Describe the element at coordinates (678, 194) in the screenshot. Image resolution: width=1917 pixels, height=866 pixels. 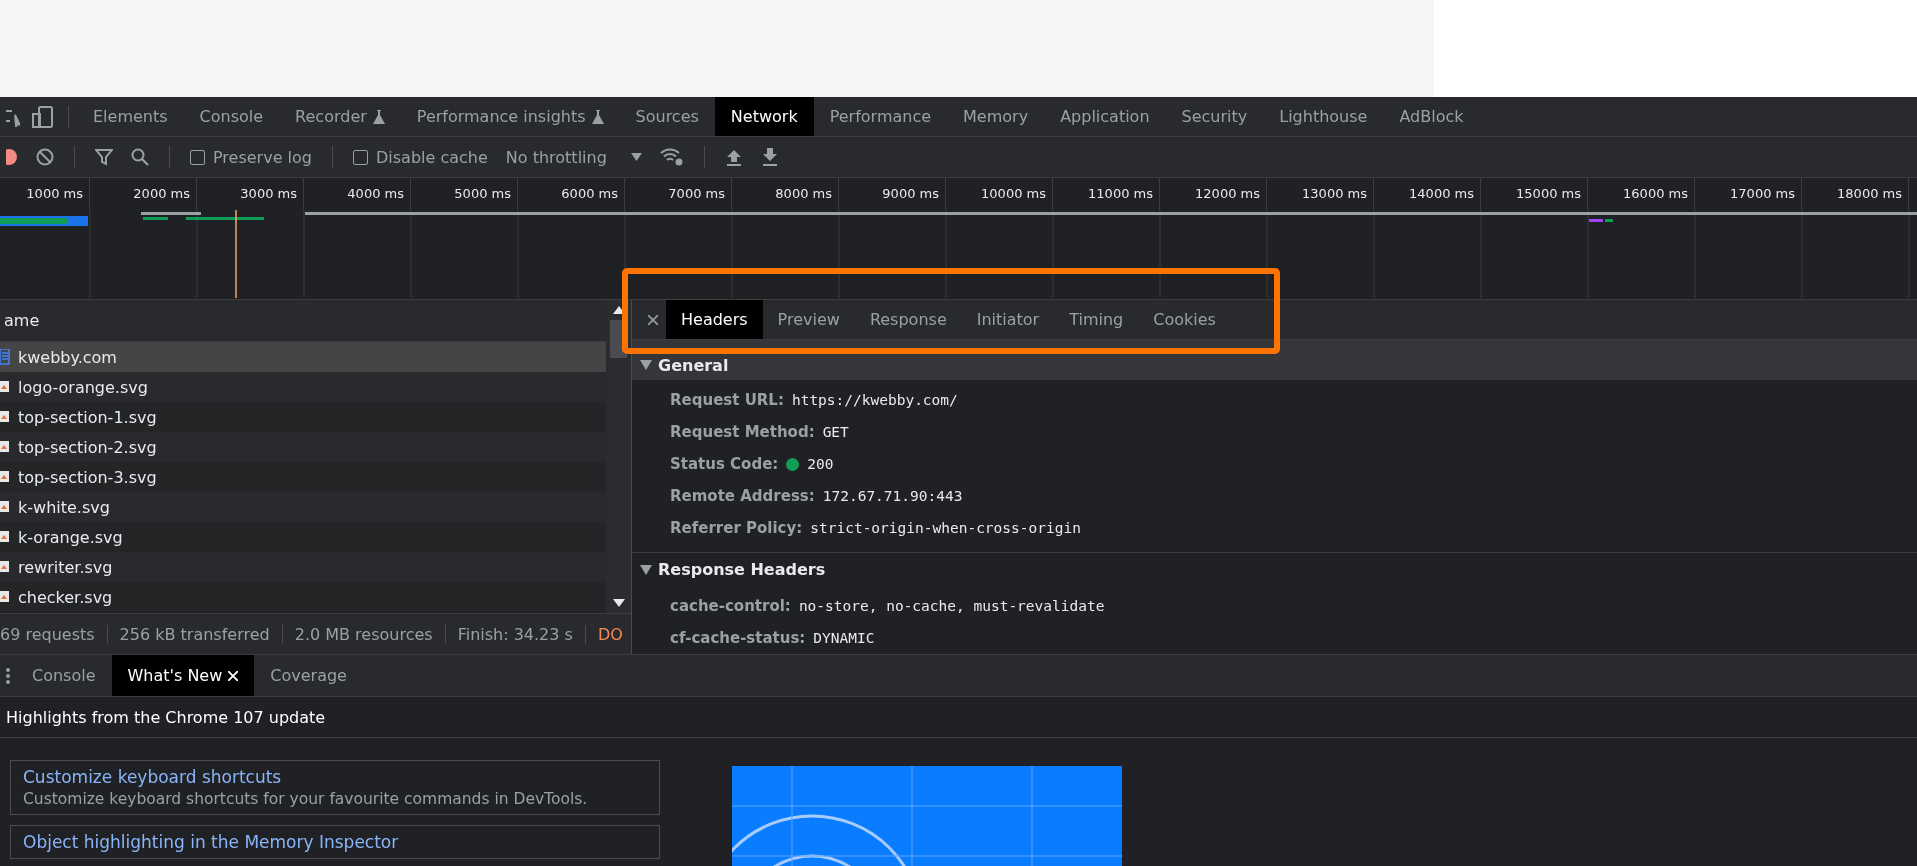
I see `time-tick-label: 7000 ms` at that location.